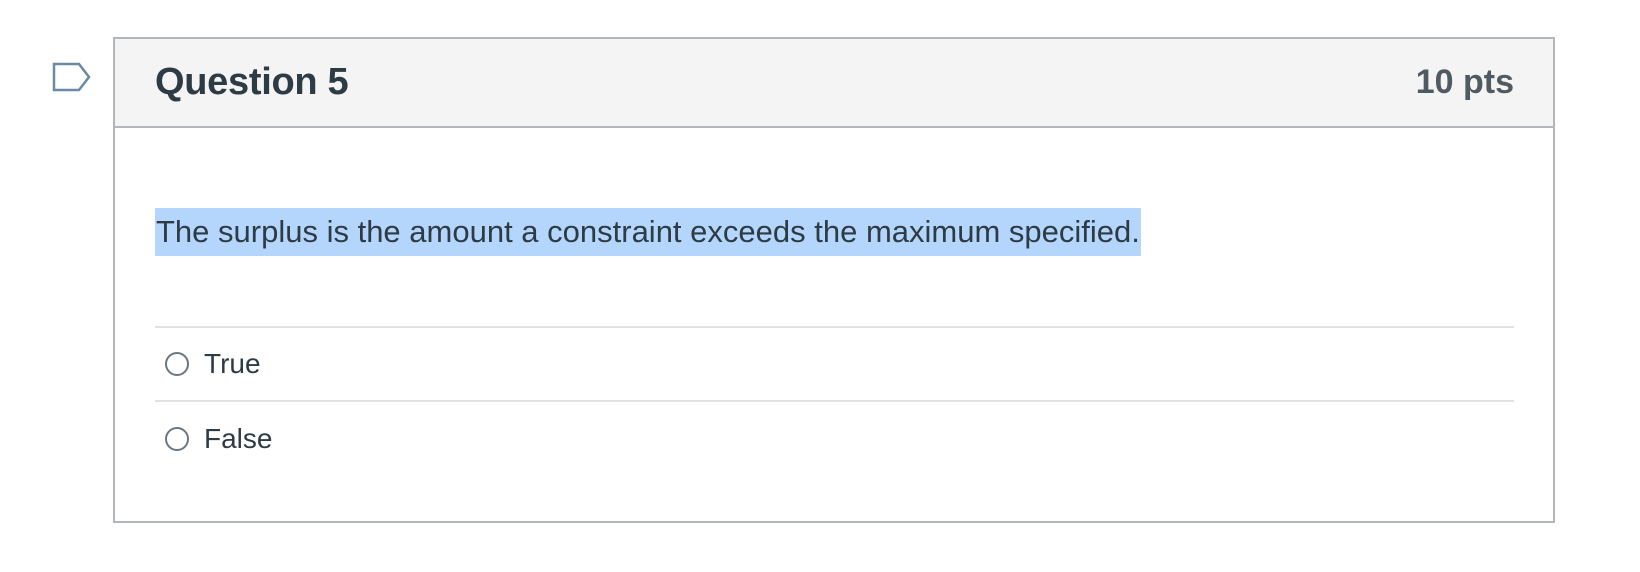 The height and width of the screenshot is (572, 1640). Describe the element at coordinates (834, 365) in the screenshot. I see `answer-option-true: True` at that location.